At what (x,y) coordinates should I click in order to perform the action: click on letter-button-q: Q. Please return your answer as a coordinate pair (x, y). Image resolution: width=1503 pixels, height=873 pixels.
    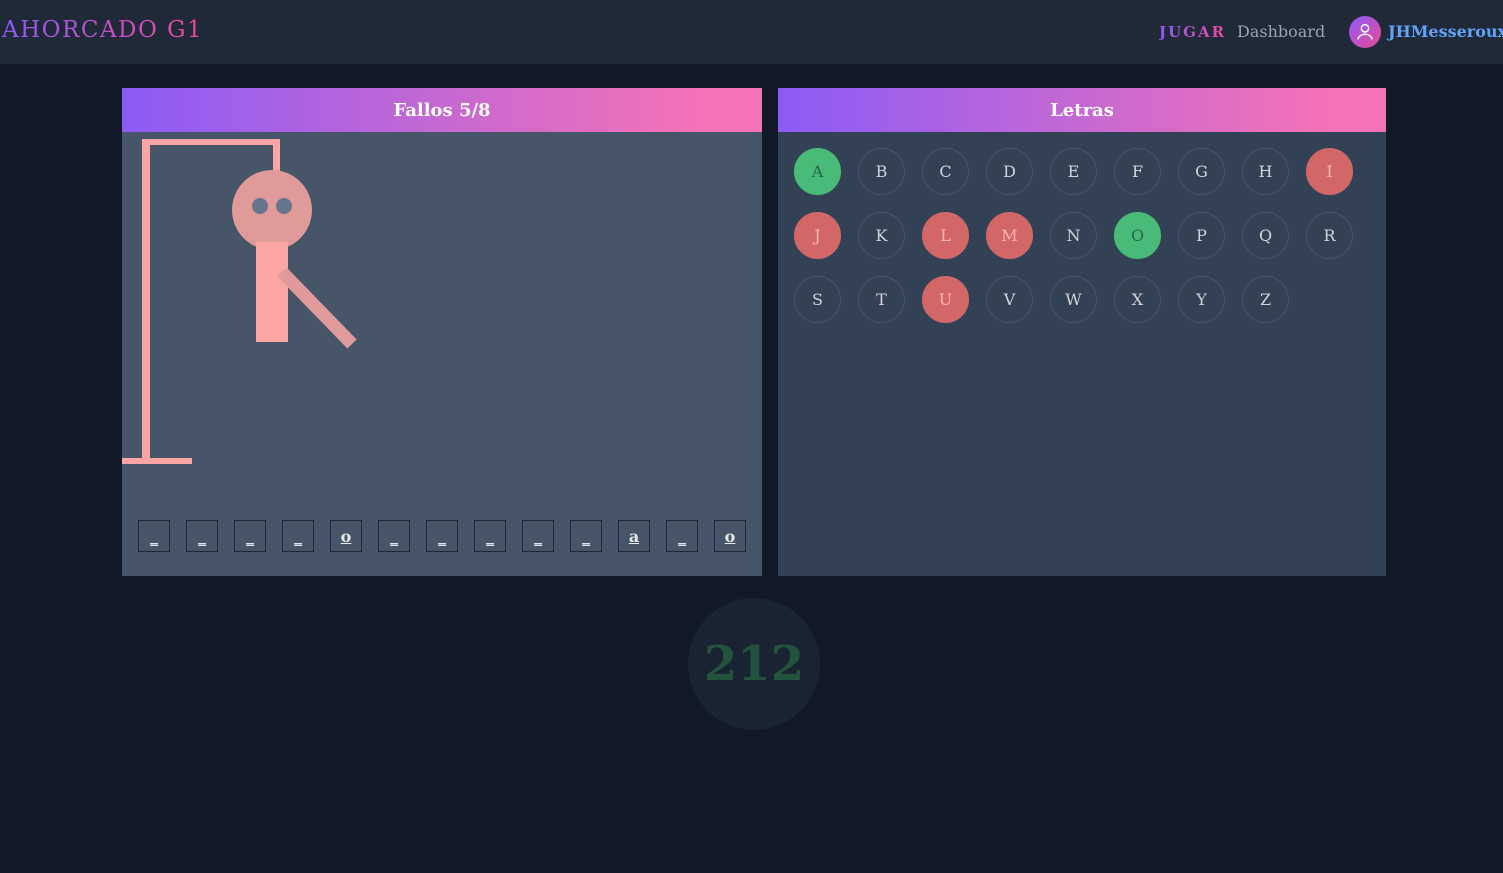
    Looking at the image, I should click on (1265, 235).